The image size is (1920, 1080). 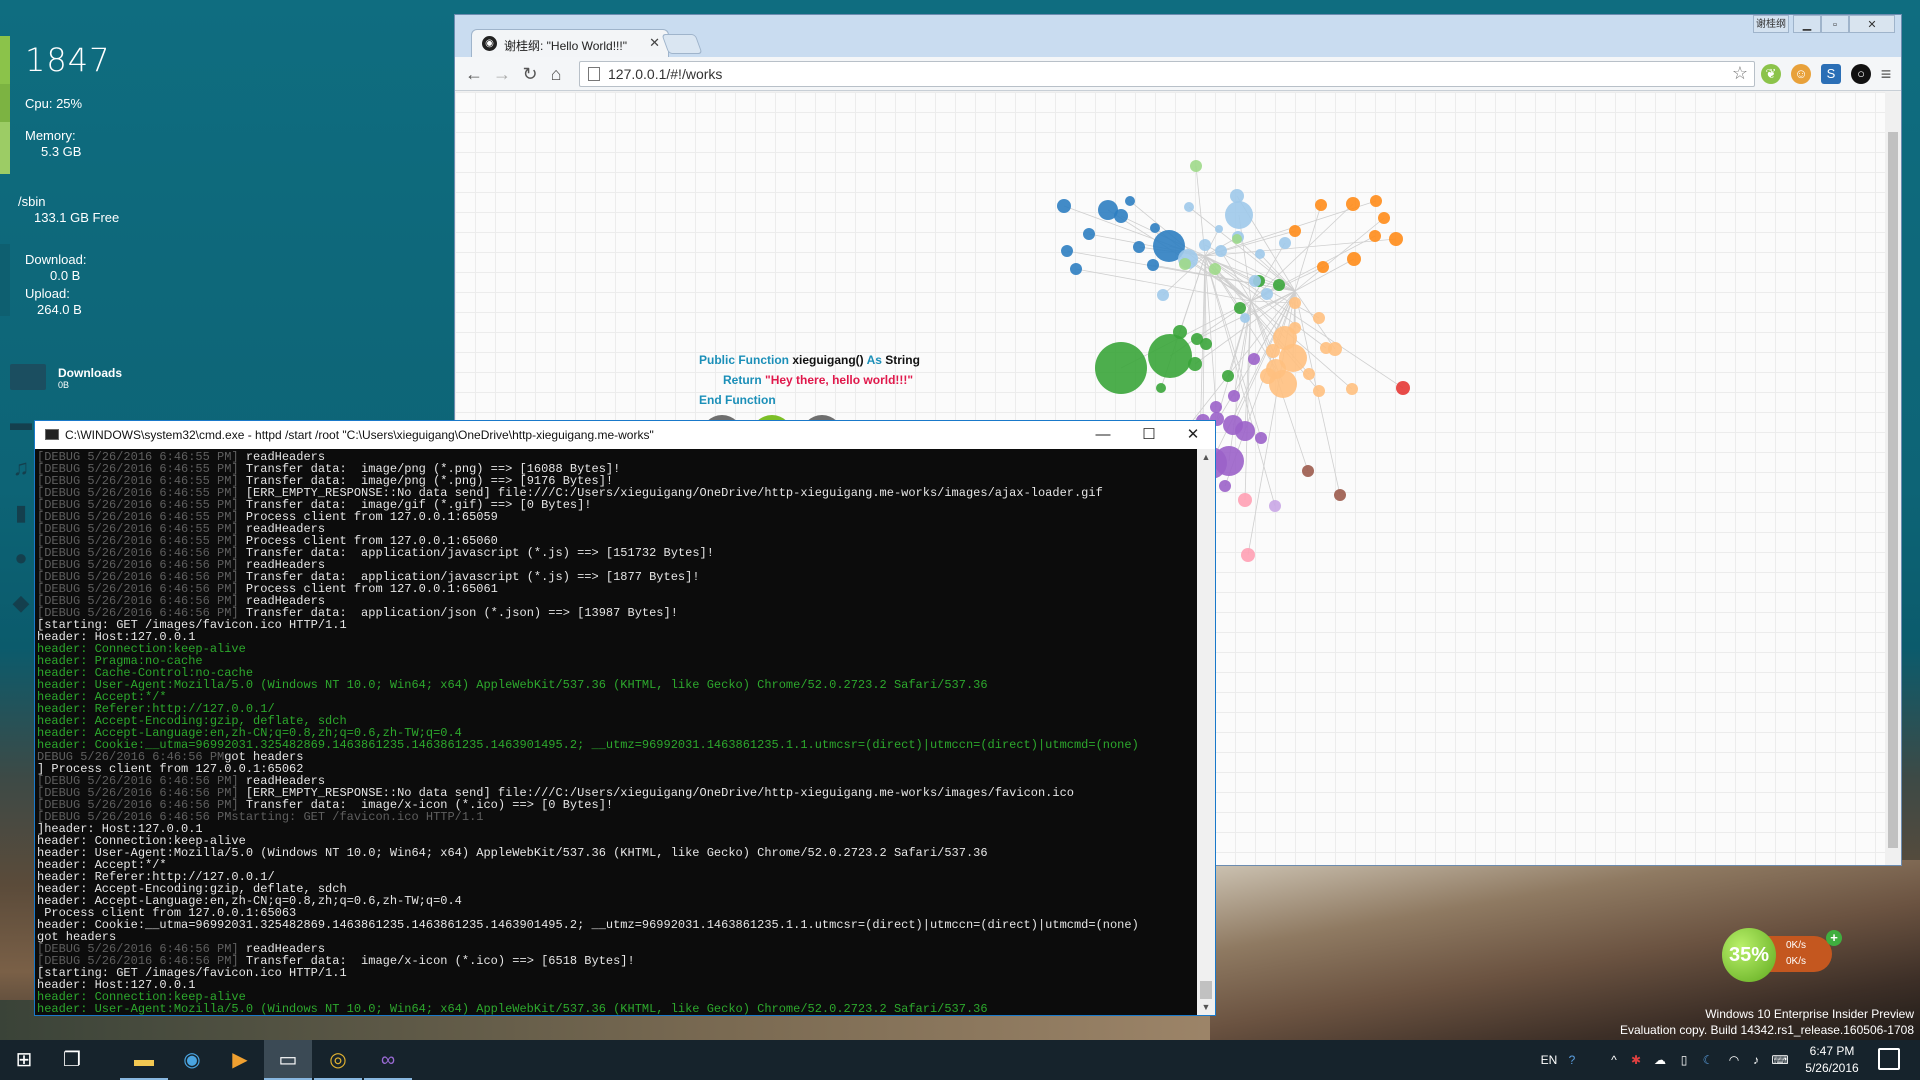 What do you see at coordinates (1780, 1060) in the screenshot?
I see `keyboard-icon: ⌨` at bounding box center [1780, 1060].